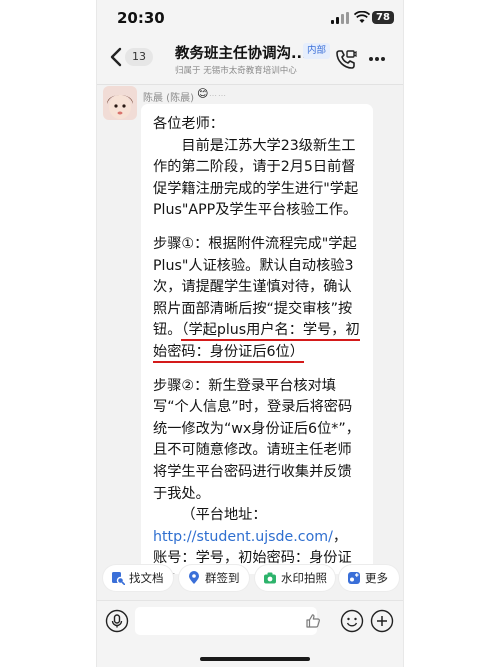 The width and height of the screenshot is (500, 667). Describe the element at coordinates (222, 578) in the screenshot. I see `group-checkin-label: 群签到` at that location.